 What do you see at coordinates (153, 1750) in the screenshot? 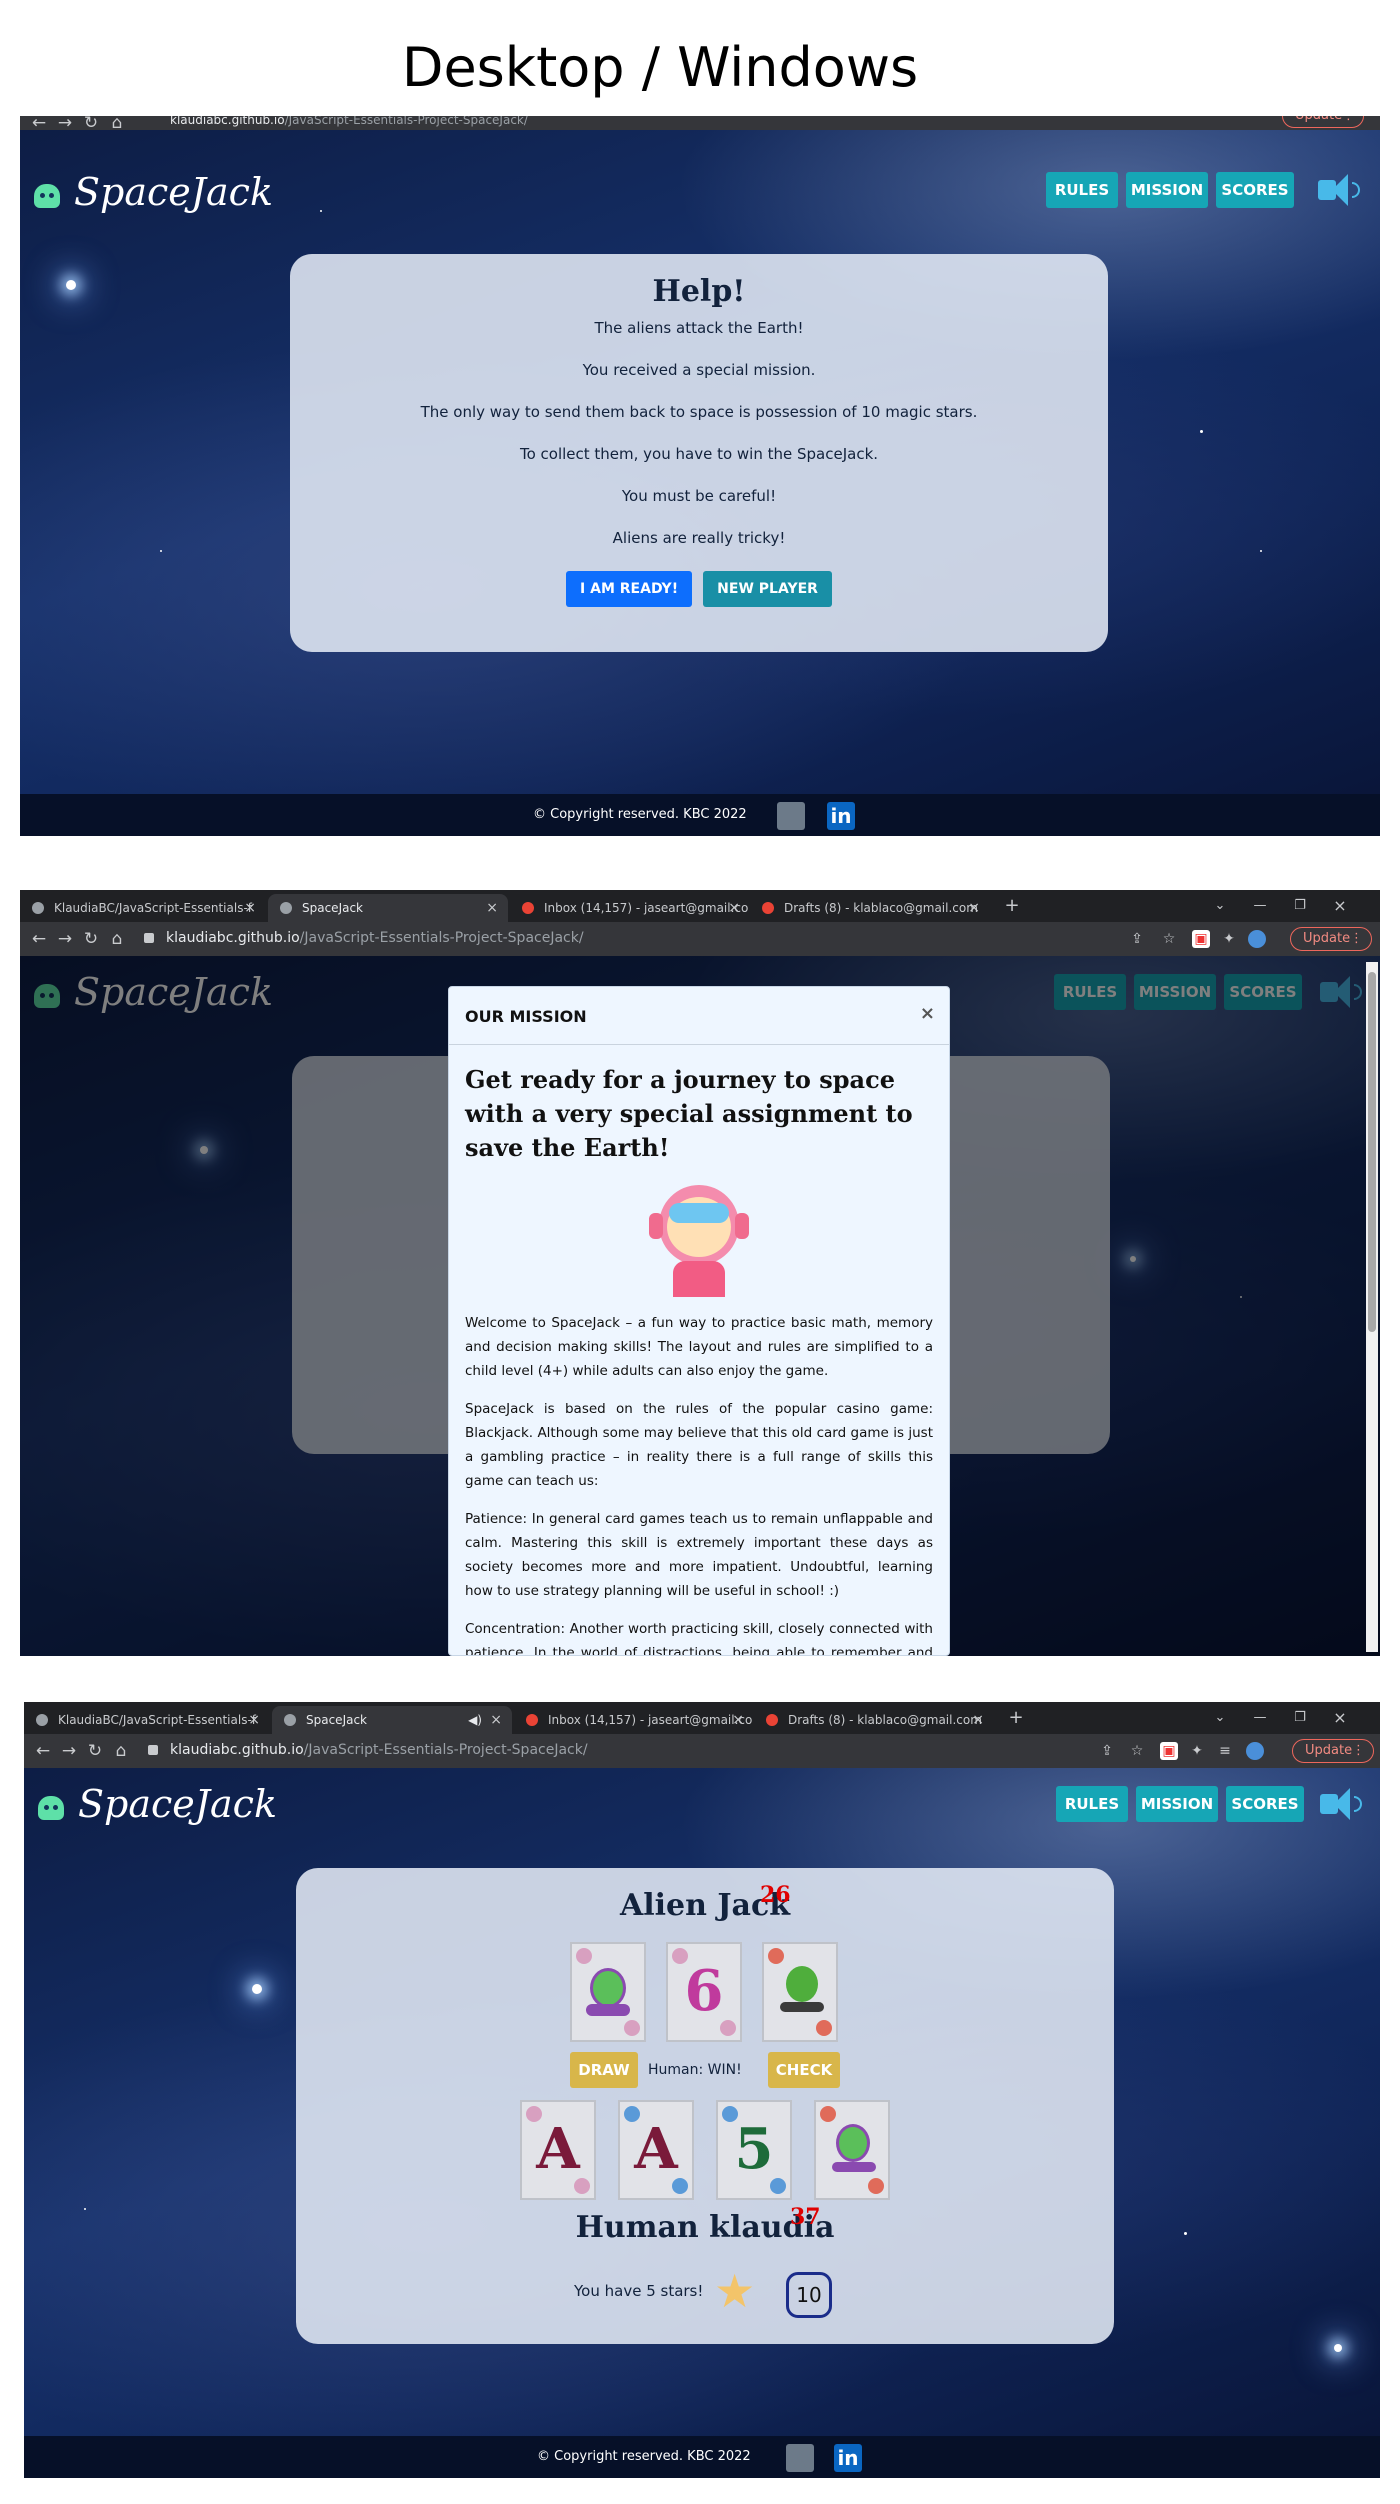
I see `lock-icon` at bounding box center [153, 1750].